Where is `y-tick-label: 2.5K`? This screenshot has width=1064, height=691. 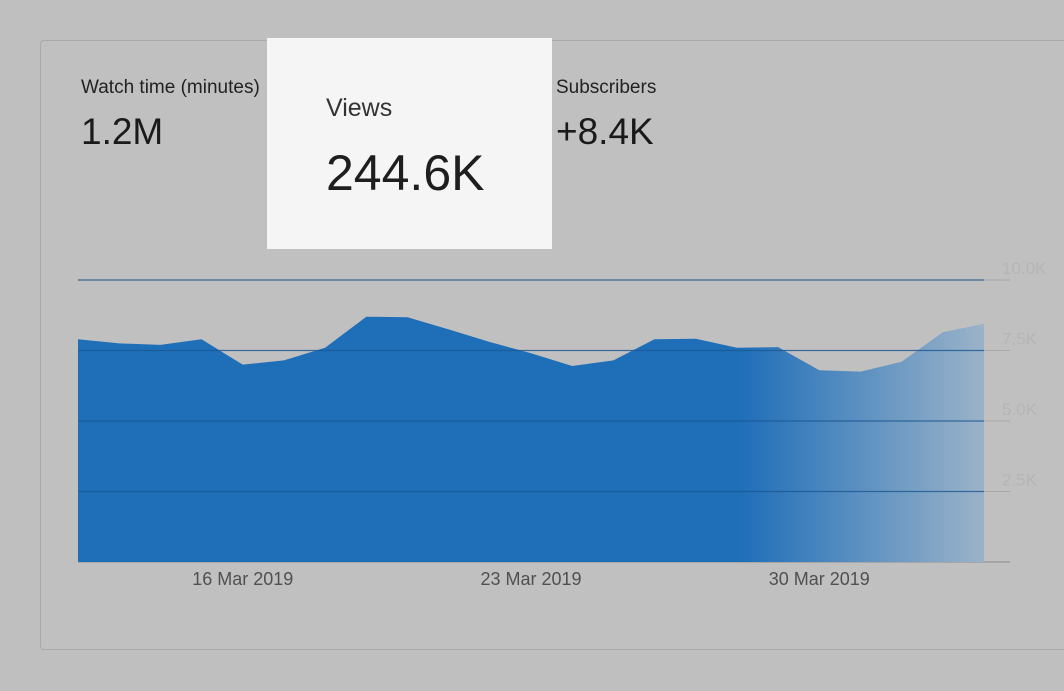 y-tick-label: 2.5K is located at coordinates (1020, 480).